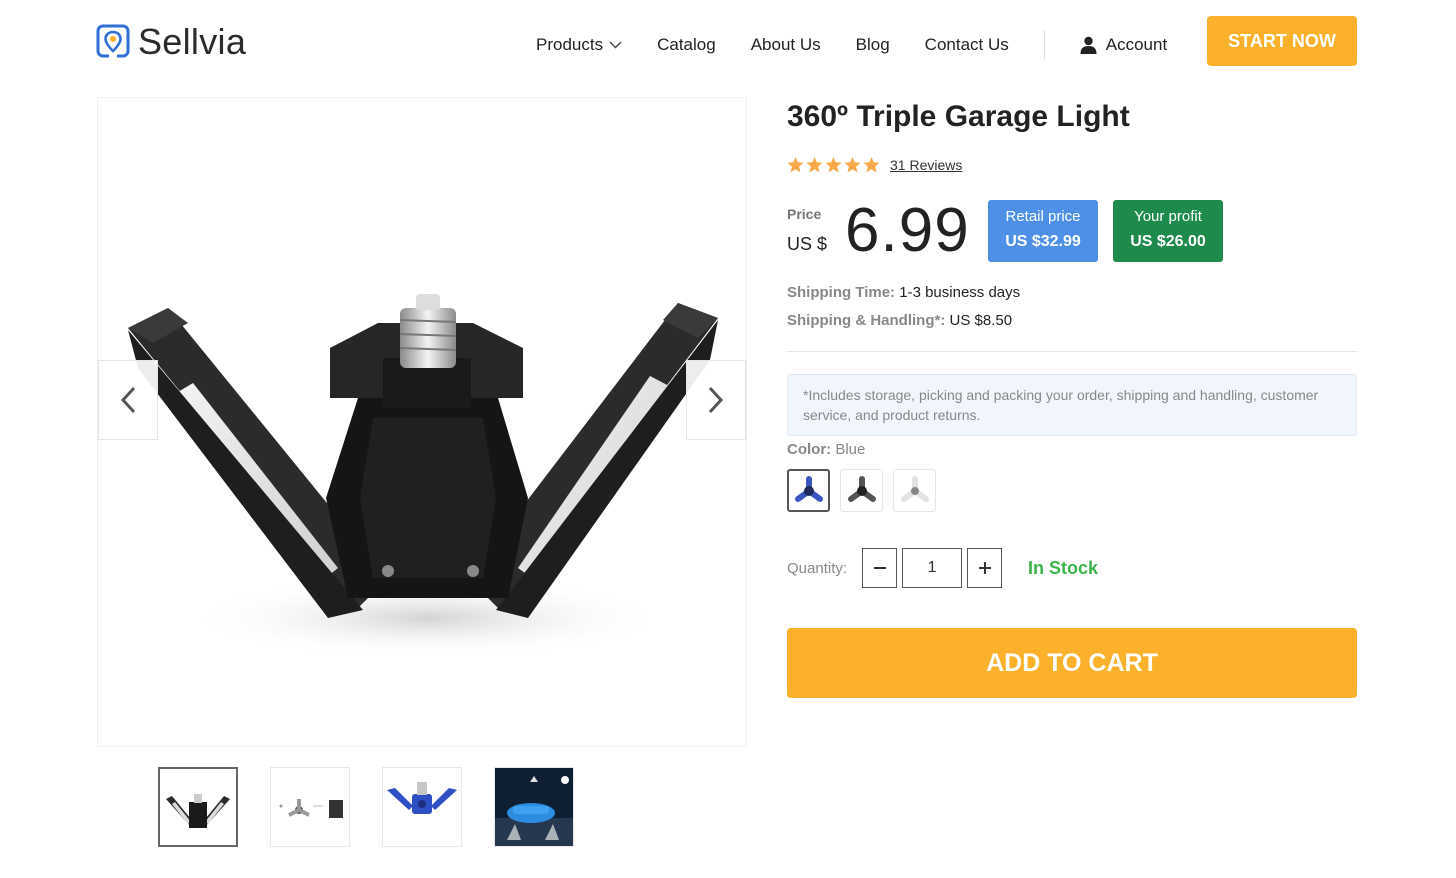  I want to click on nav-item-catalog: Catalog, so click(686, 45).